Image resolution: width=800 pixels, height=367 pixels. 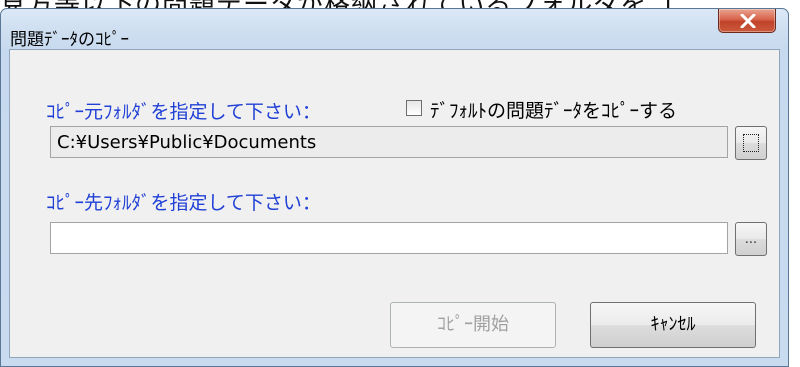 What do you see at coordinates (394, 29) in the screenshot?
I see `title-bar: 問題ﾃﾞｰﾀのｺﾋﾟｰ` at bounding box center [394, 29].